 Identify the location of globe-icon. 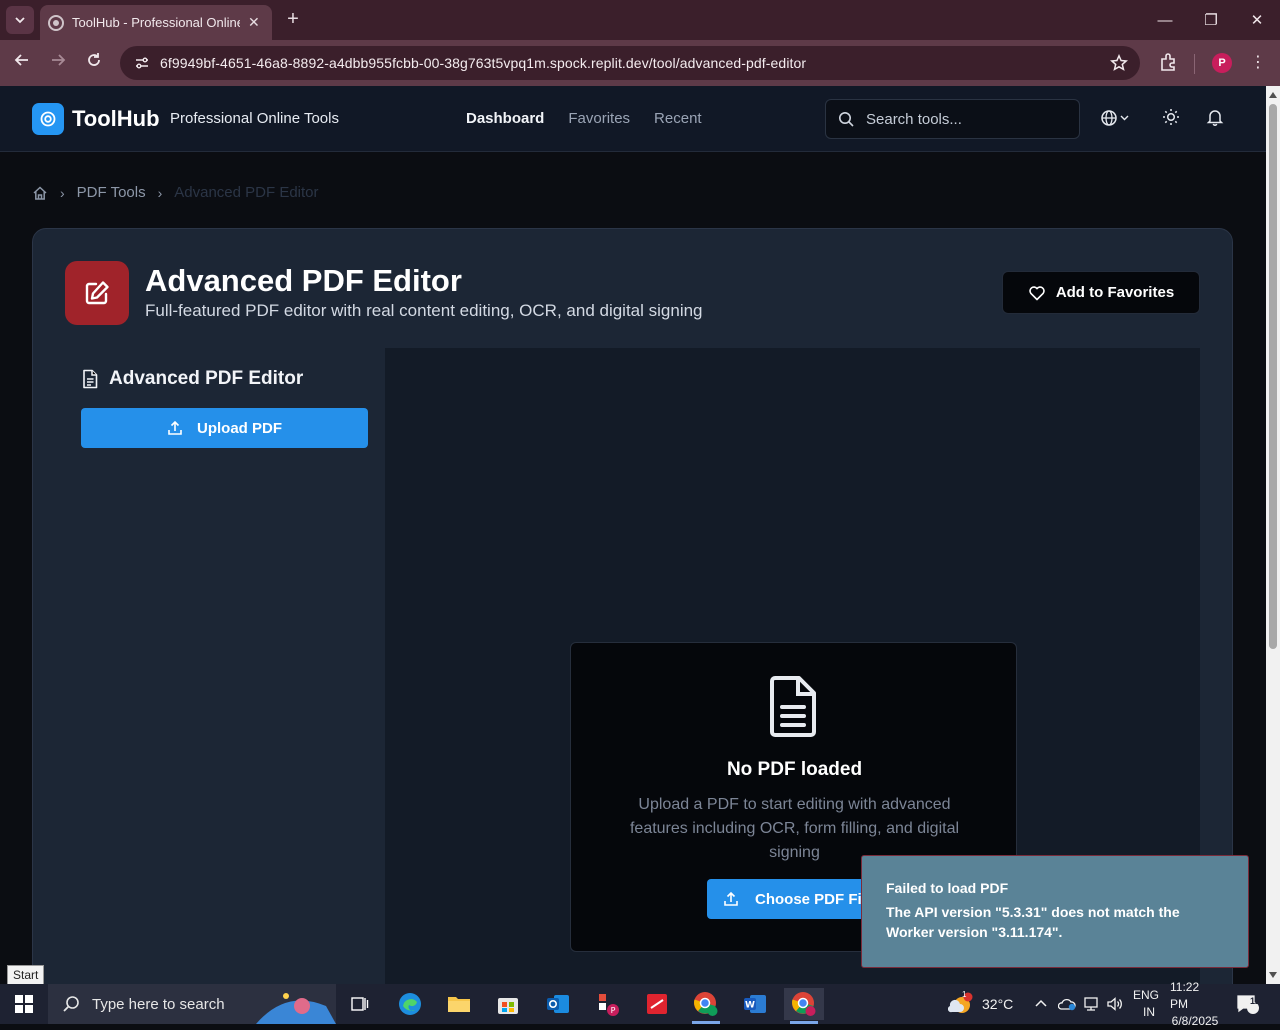
(1115, 118).